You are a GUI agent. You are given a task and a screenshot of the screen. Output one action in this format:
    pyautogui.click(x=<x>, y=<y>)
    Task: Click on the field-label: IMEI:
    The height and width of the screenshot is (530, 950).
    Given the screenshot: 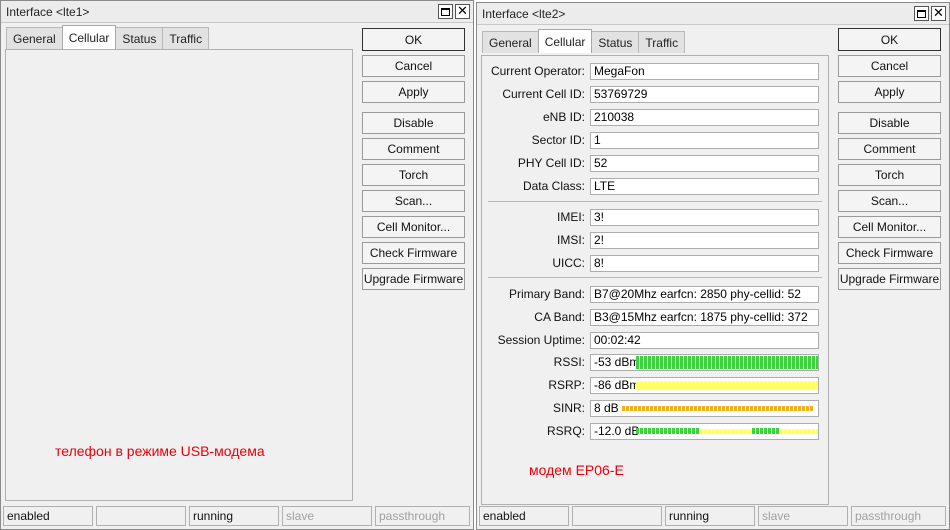 What is the action you would take?
    pyautogui.click(x=570, y=217)
    